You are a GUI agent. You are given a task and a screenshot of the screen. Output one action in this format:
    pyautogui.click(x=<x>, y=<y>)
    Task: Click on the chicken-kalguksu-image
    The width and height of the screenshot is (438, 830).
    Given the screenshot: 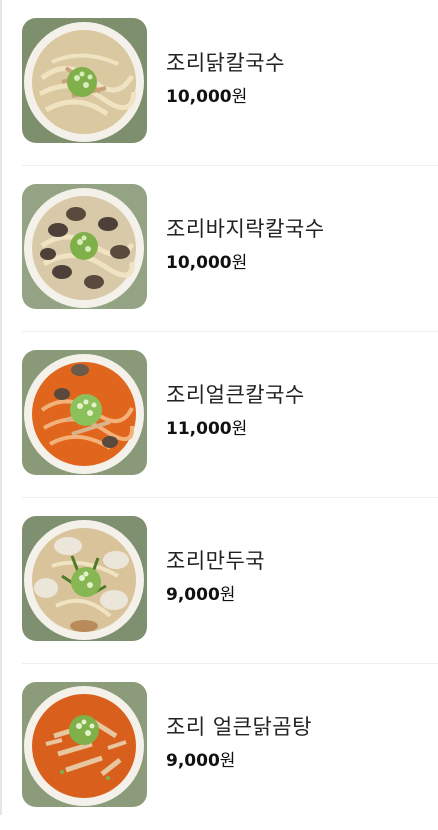 What is the action you would take?
    pyautogui.click(x=84, y=80)
    